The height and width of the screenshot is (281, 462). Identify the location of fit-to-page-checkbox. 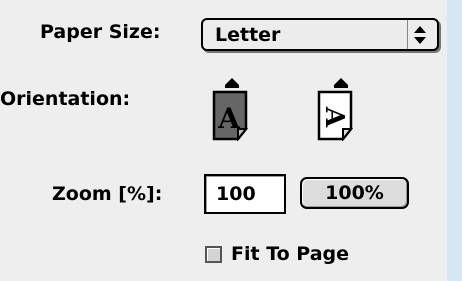
(213, 254).